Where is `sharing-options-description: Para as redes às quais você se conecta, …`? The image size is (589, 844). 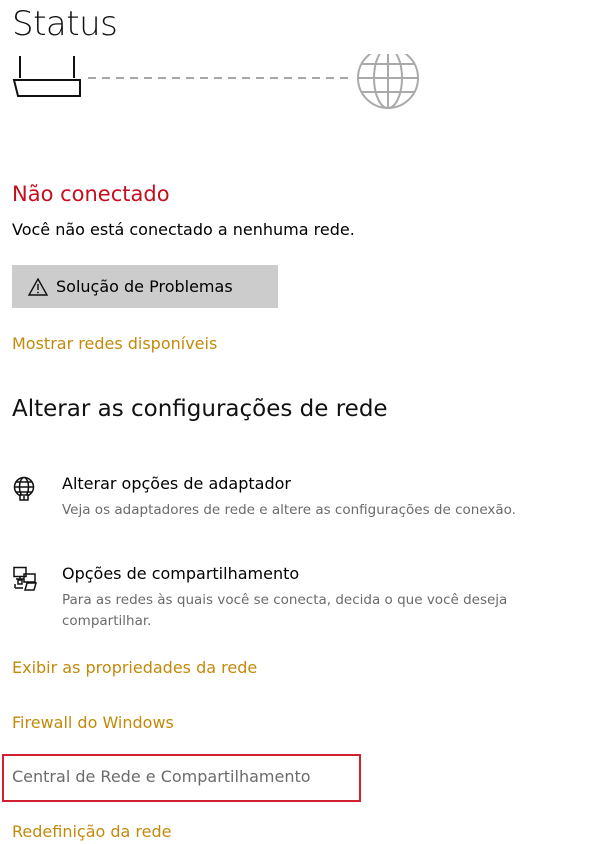
sharing-options-description: Para as redes às quais você se conecta, … is located at coordinates (285, 610).